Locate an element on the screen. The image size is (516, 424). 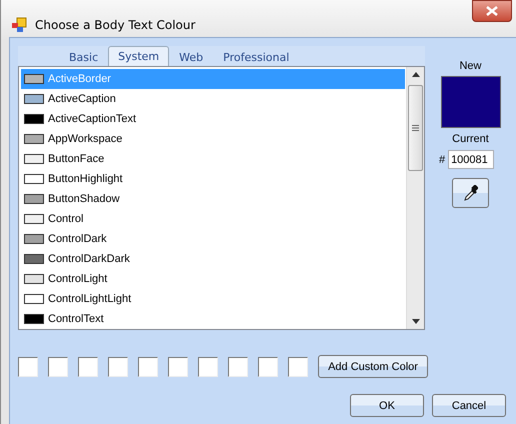
color-list-item: ControlLightLight is located at coordinates (213, 299).